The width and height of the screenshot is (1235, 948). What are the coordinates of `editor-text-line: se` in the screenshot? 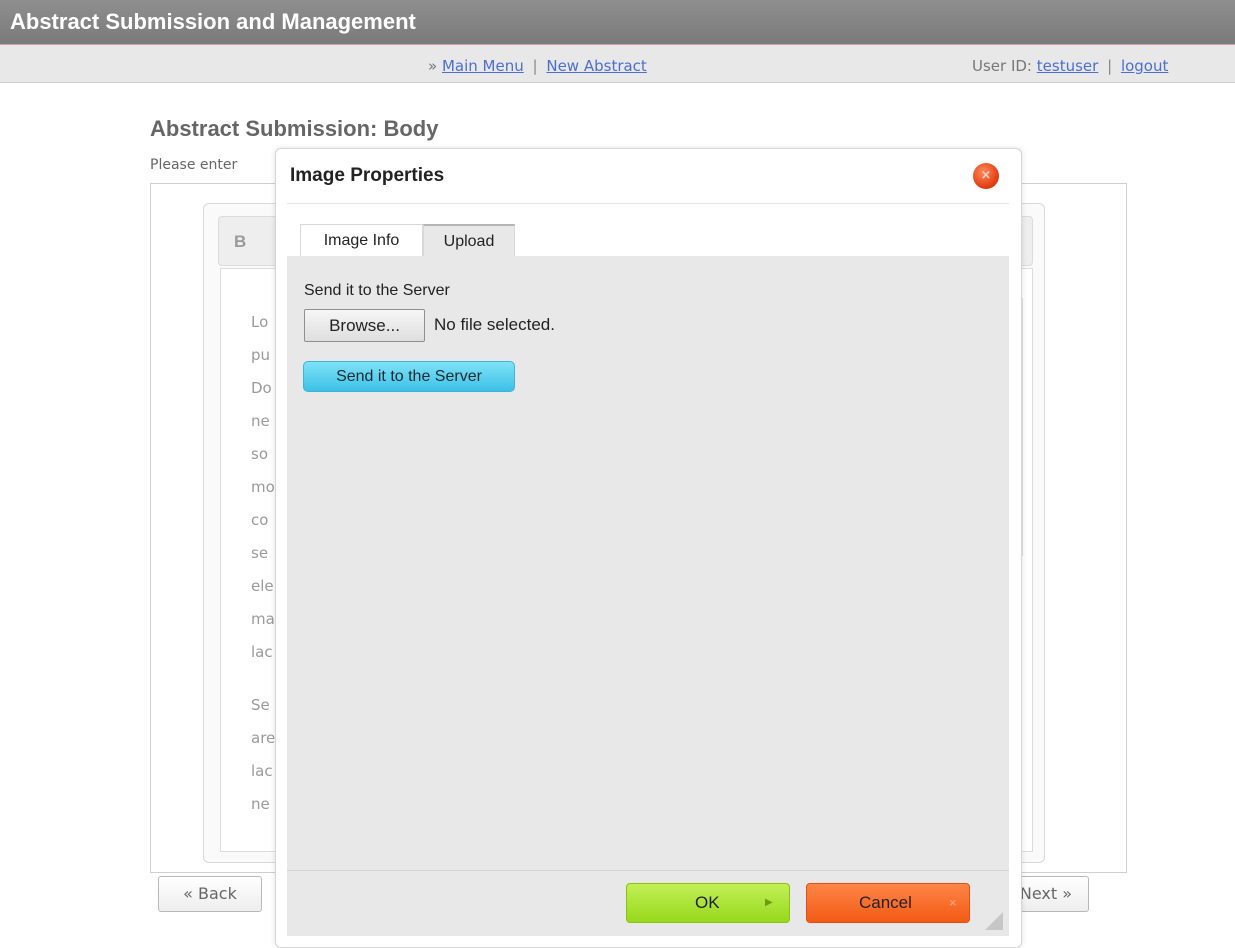 It's located at (260, 553).